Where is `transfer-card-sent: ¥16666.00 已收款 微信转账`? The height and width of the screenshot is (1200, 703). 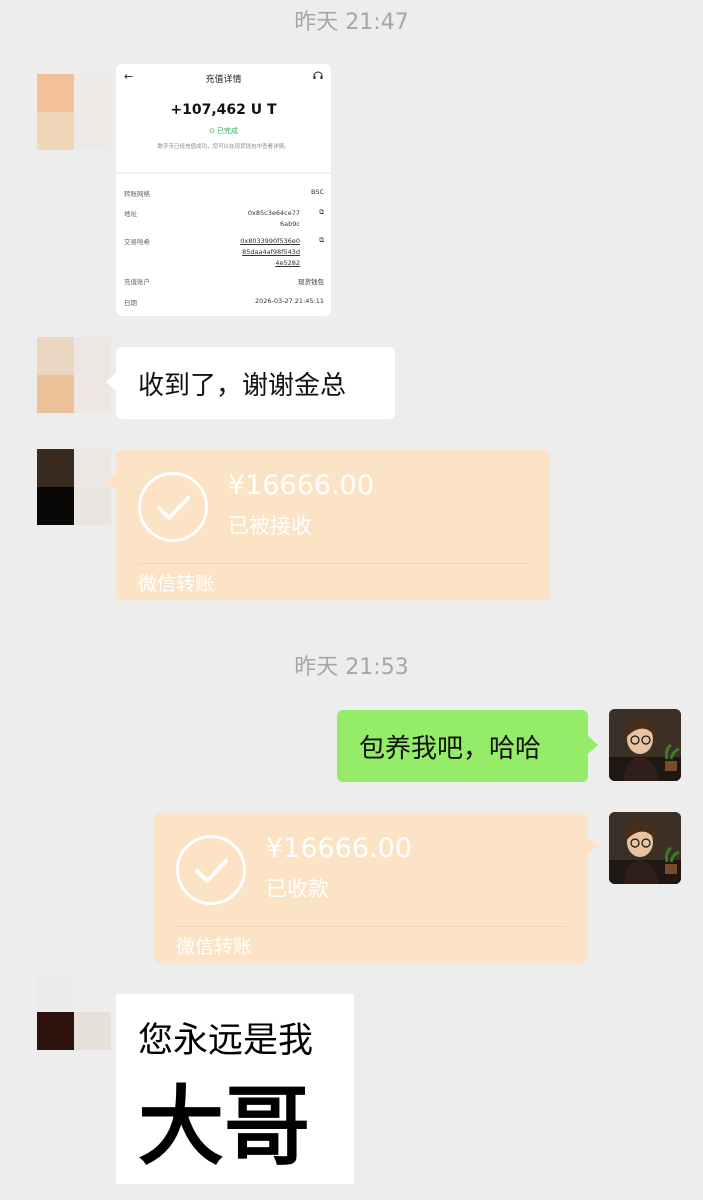
transfer-card-sent: ¥16666.00 已收款 微信转账 is located at coordinates (371, 888).